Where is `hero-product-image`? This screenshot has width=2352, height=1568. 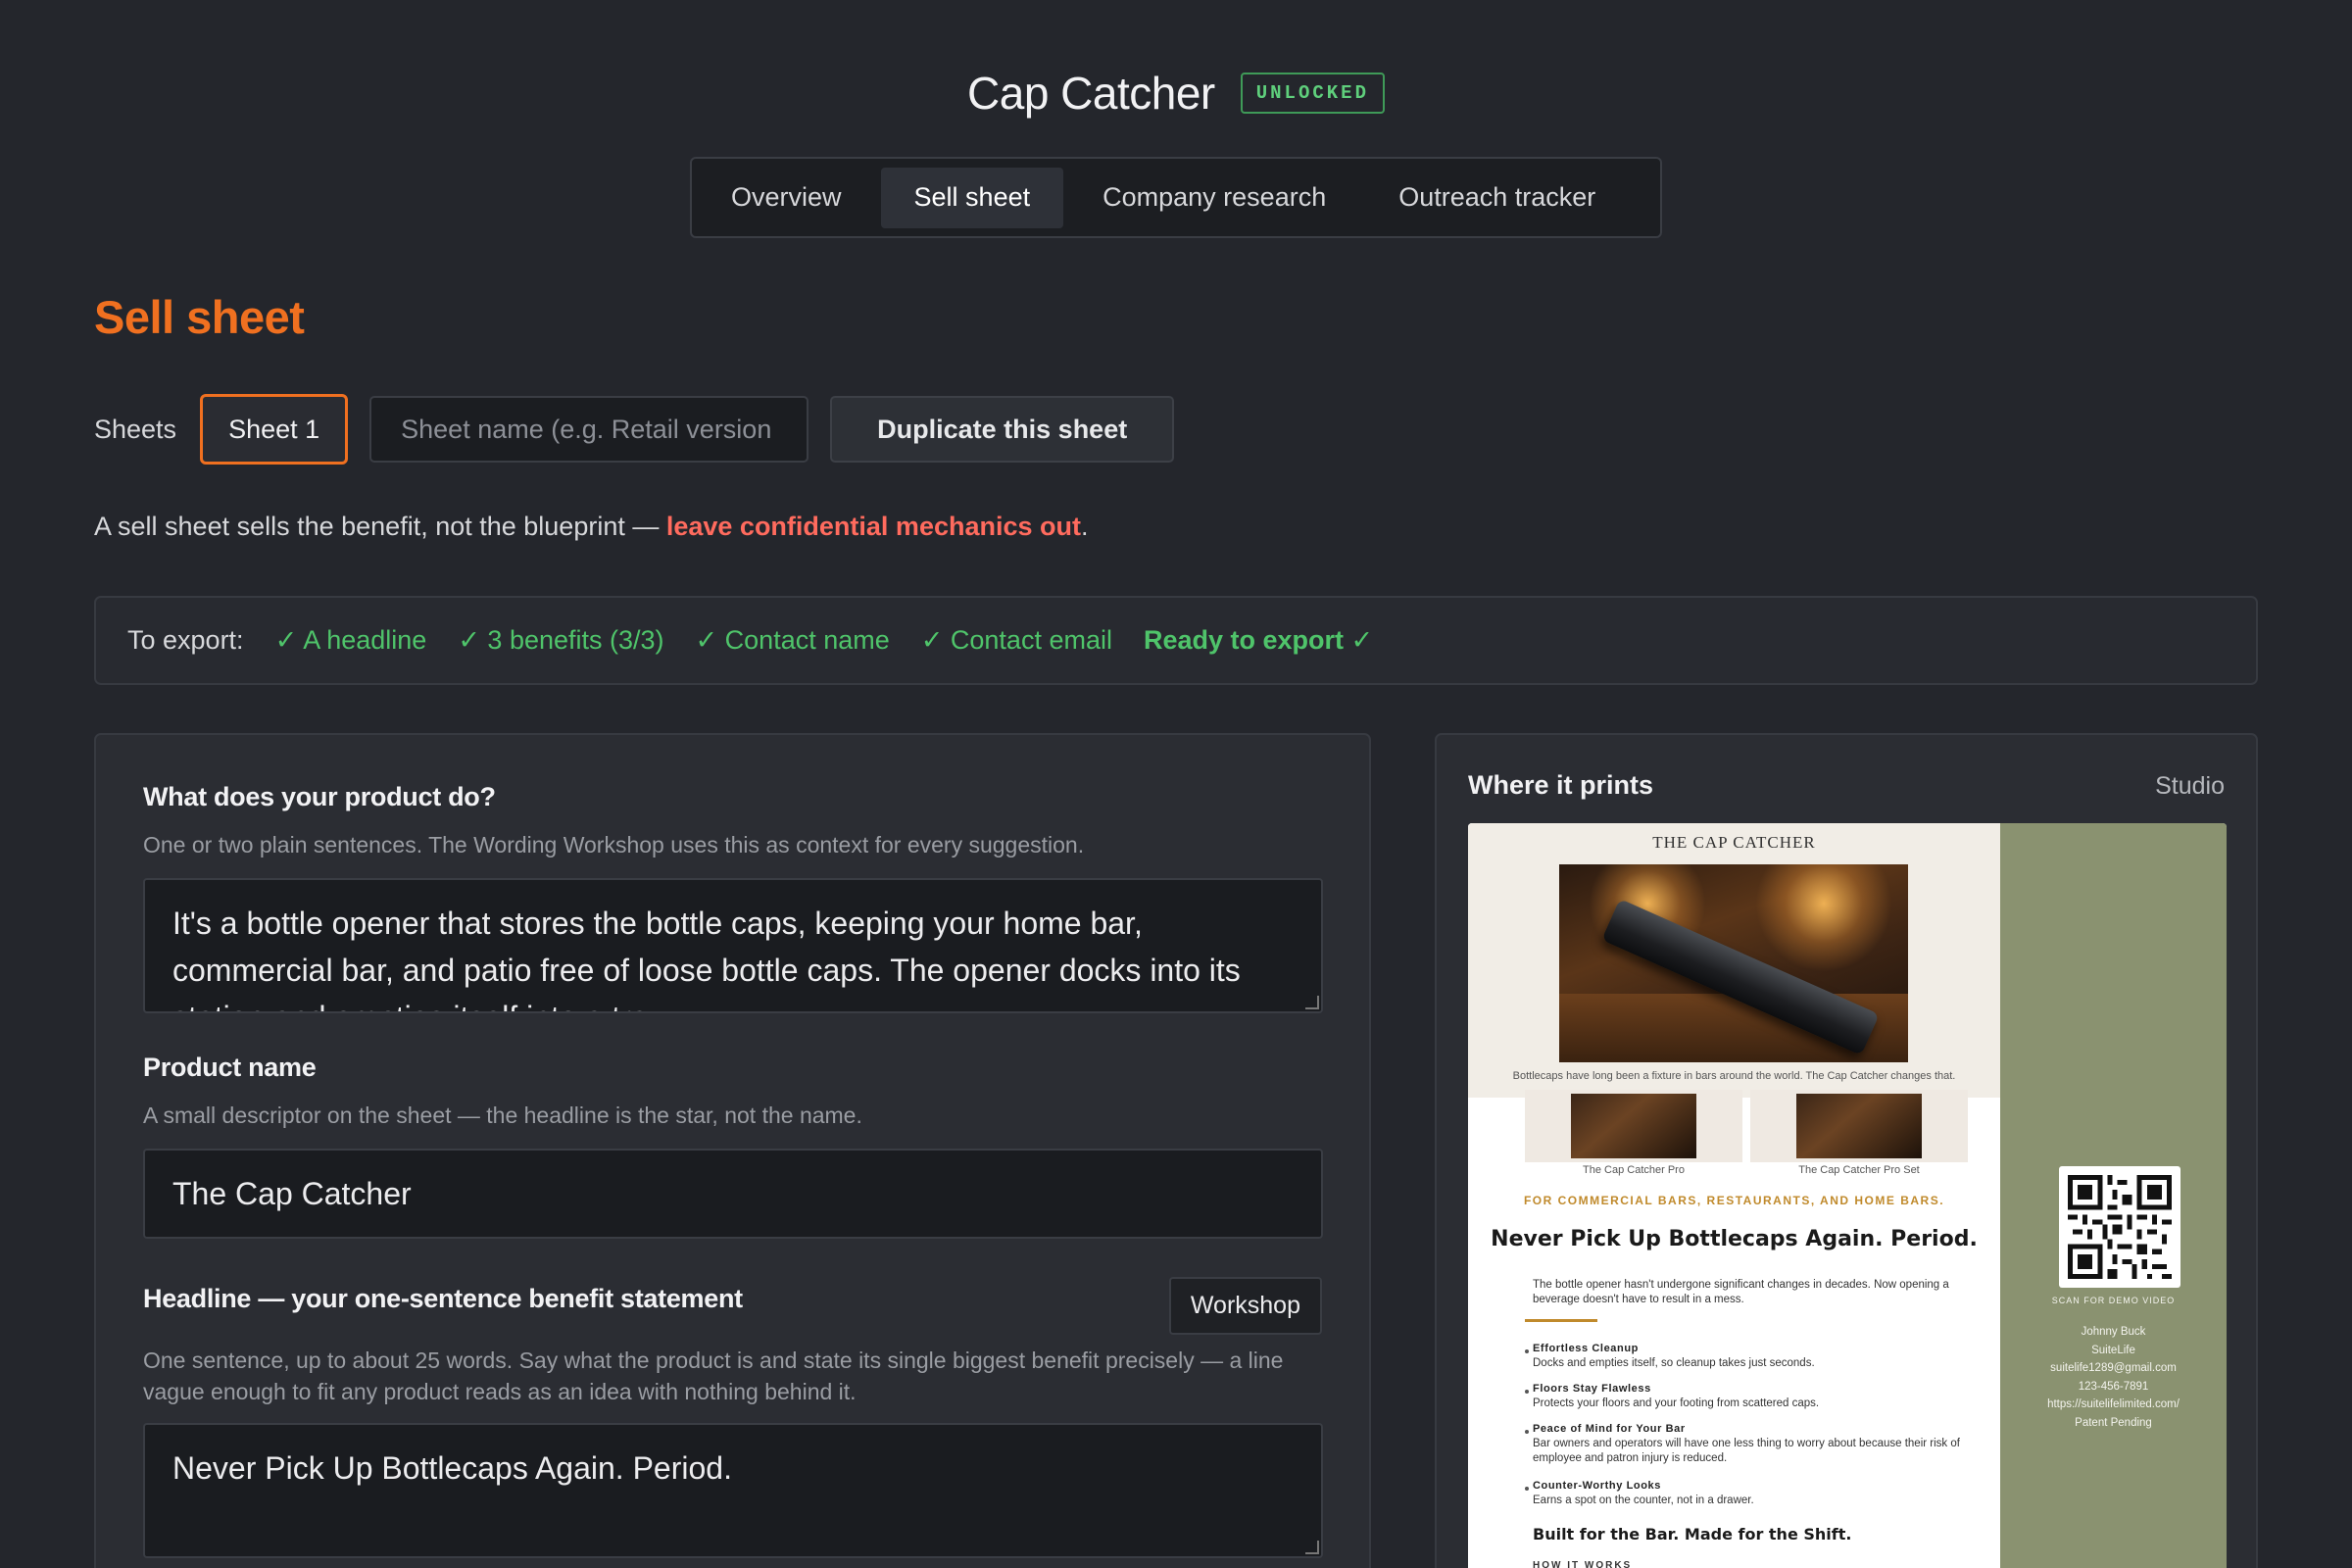 hero-product-image is located at coordinates (1733, 963).